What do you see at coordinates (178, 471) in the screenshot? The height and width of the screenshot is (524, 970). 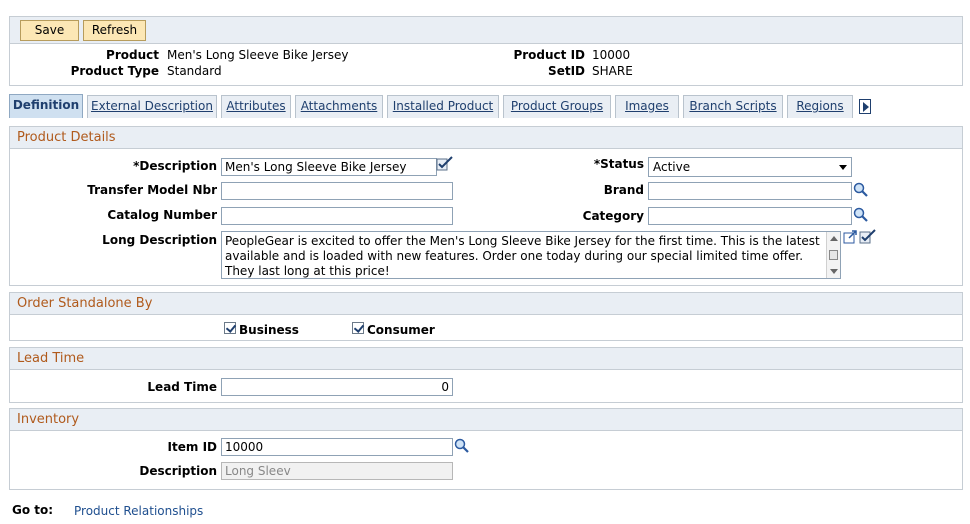 I see `inventory-description-label: Description` at bounding box center [178, 471].